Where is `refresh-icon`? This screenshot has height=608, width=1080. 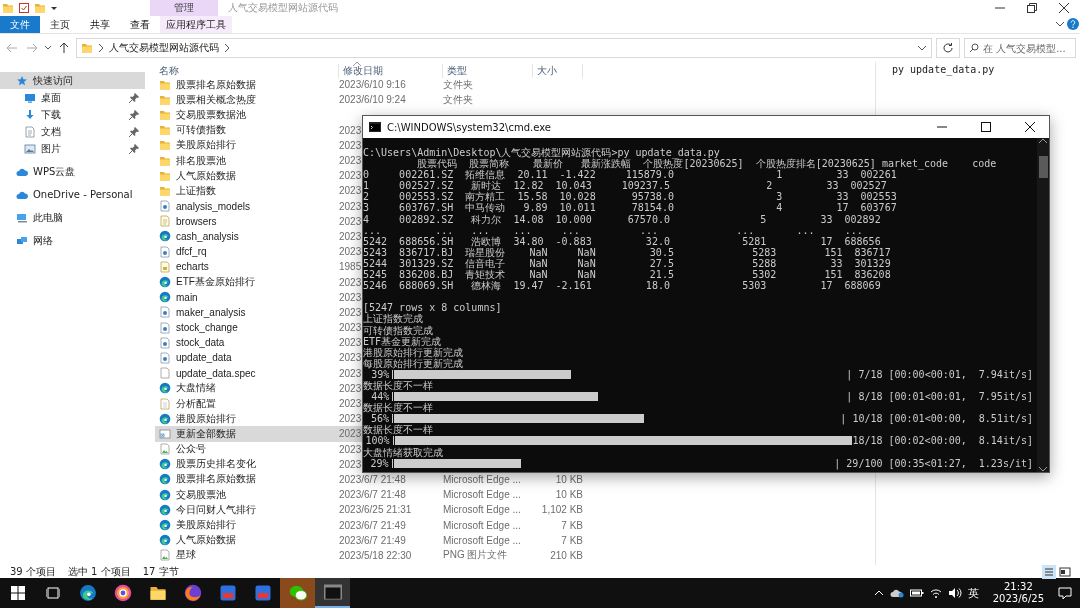
refresh-icon is located at coordinates (948, 48).